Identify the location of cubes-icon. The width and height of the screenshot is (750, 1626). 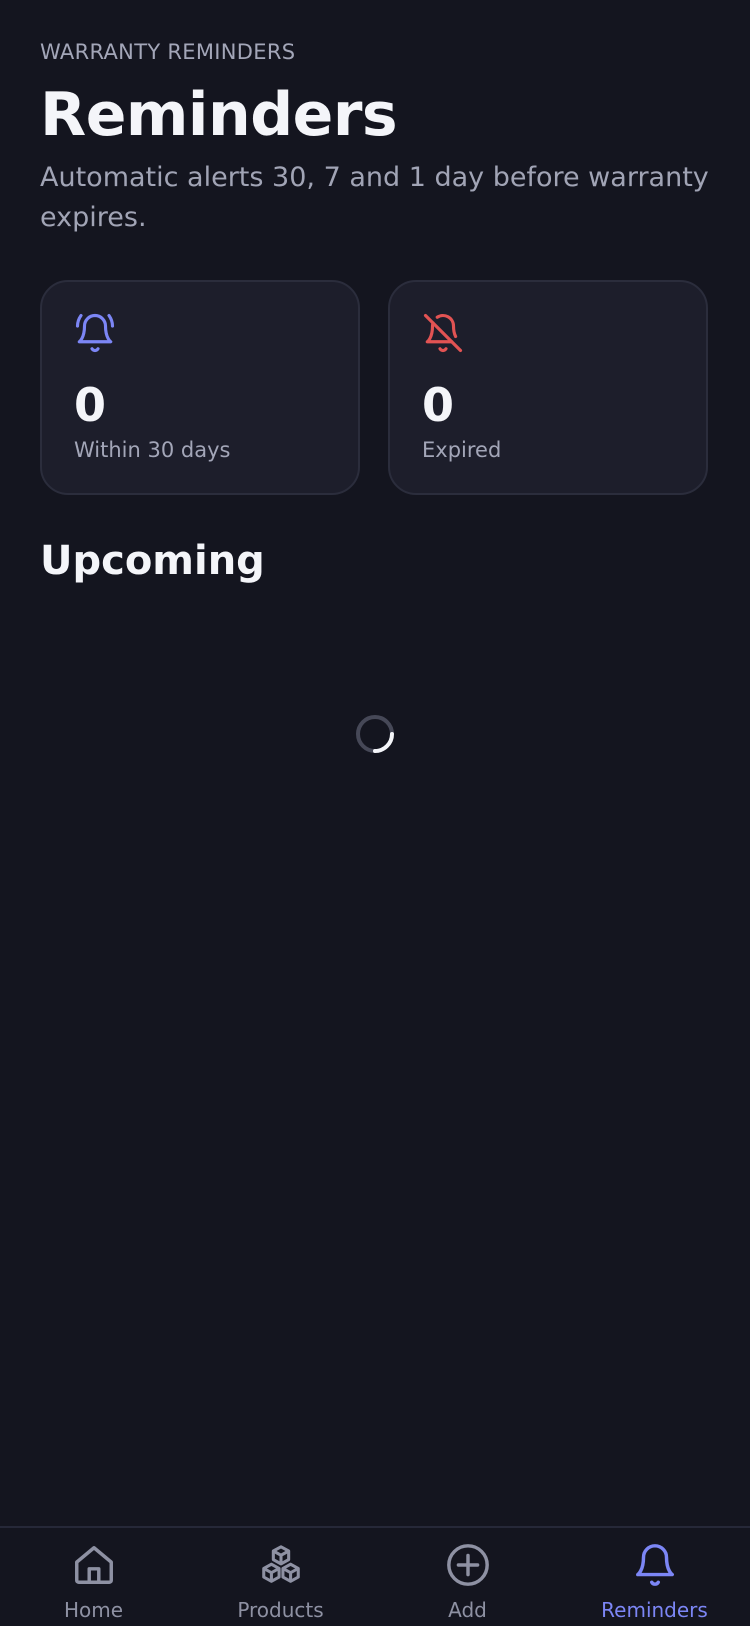
(281, 1564).